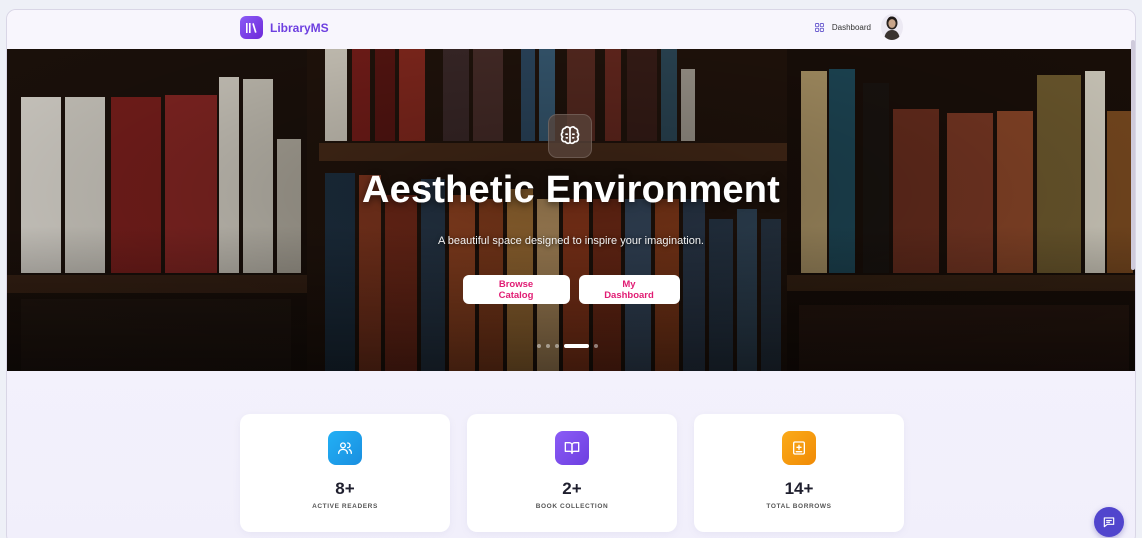  What do you see at coordinates (799, 473) in the screenshot?
I see `stat-card-total-borrows: 14+ TOTAL BORROWS` at bounding box center [799, 473].